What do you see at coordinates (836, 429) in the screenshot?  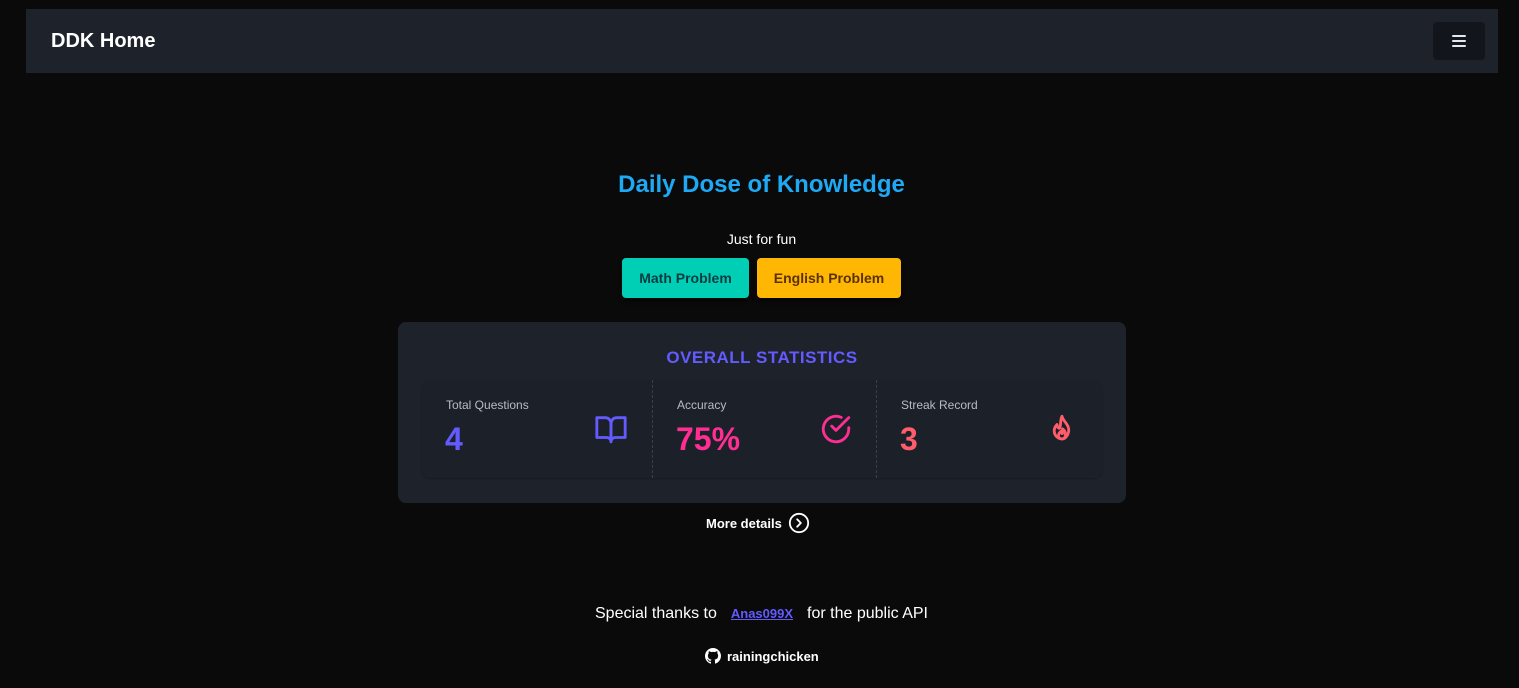 I see `check-circle-icon` at bounding box center [836, 429].